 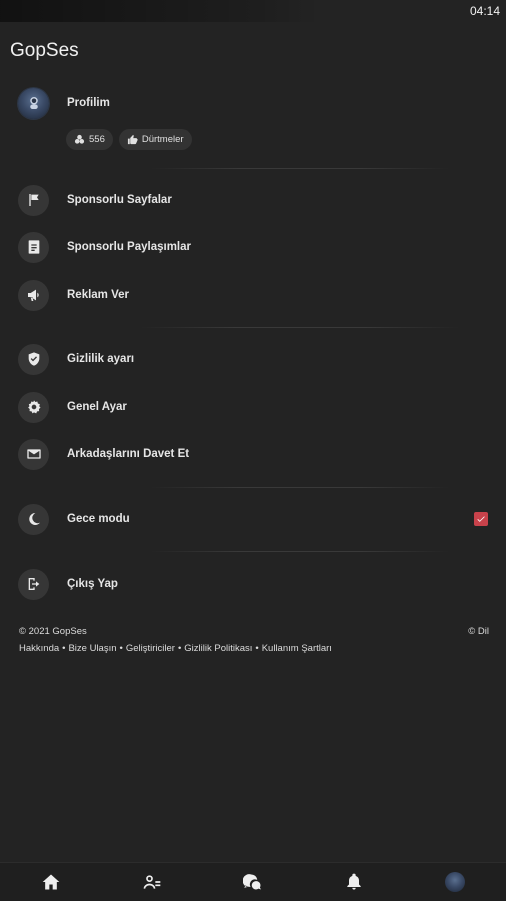 What do you see at coordinates (253, 295) in the screenshot?
I see `menu-item-advertise: Reklam Ver` at bounding box center [253, 295].